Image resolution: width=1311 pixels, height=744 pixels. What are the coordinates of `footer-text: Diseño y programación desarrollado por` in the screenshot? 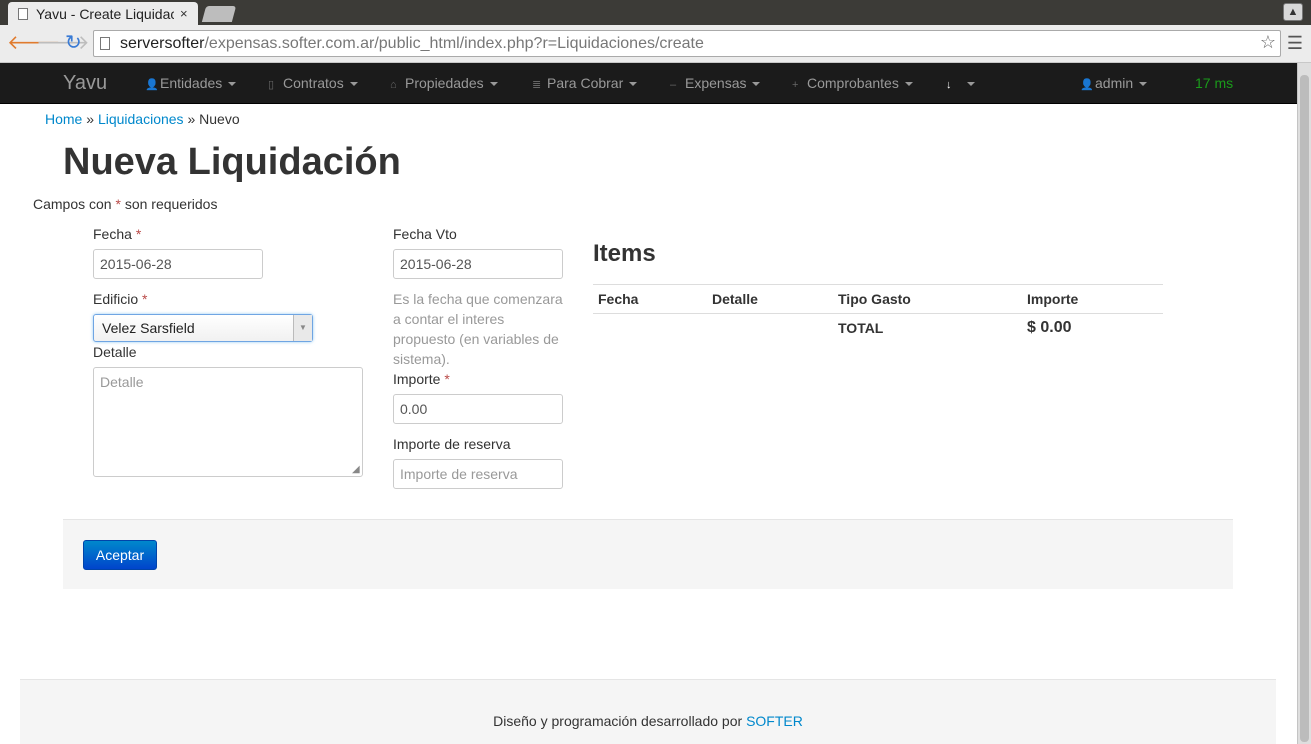 It's located at (618, 721).